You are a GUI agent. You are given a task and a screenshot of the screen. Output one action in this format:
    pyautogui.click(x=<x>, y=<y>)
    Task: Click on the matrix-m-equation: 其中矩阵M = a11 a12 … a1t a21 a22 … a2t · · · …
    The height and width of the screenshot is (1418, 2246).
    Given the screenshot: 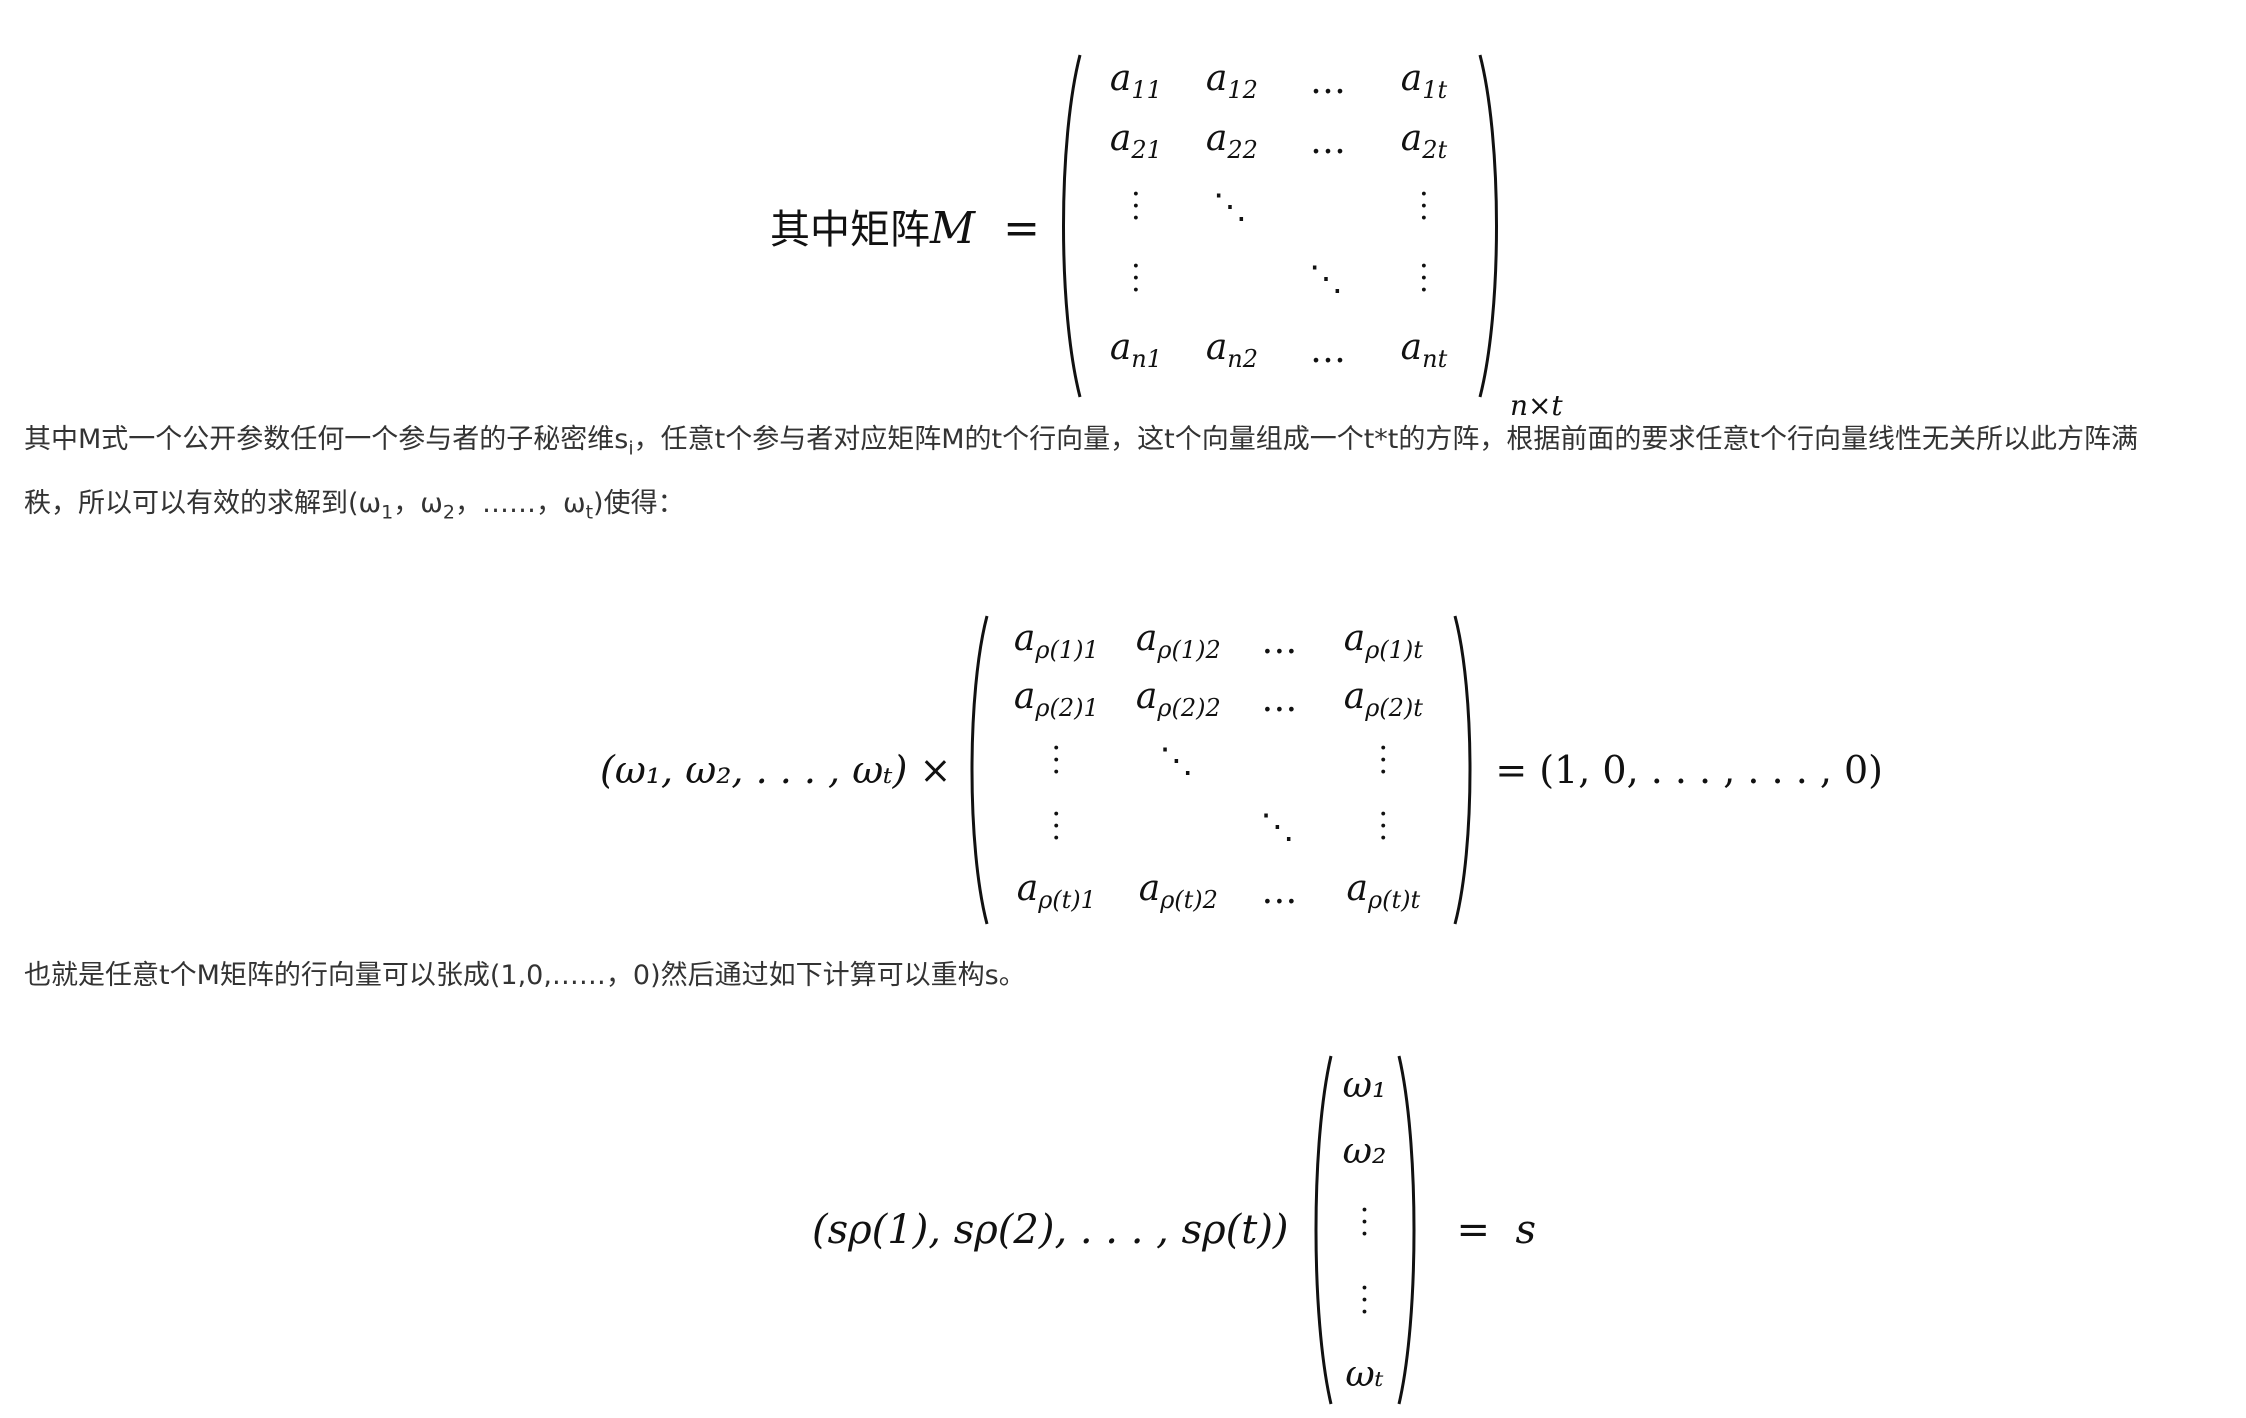 What is the action you would take?
    pyautogui.click(x=1166, y=235)
    